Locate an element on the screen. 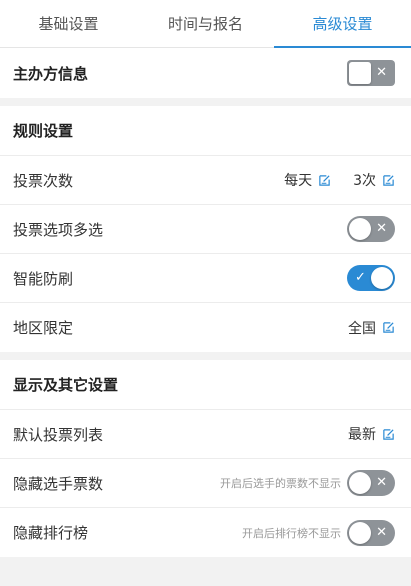 The height and width of the screenshot is (586, 411). vote-times-value: 3次 is located at coordinates (364, 181).